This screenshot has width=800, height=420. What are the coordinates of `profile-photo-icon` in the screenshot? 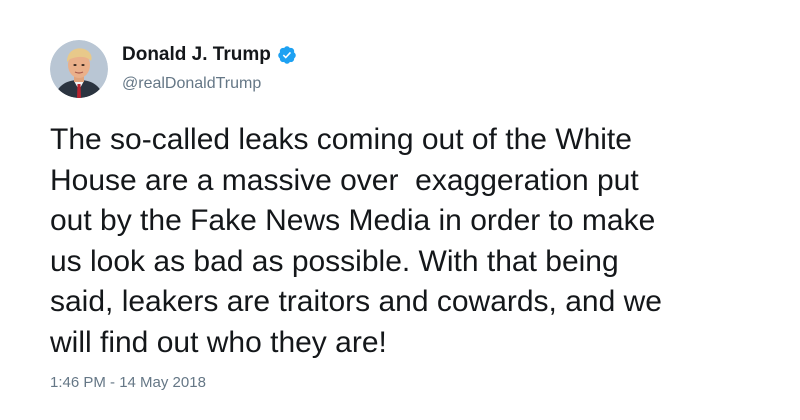 It's located at (79, 69).